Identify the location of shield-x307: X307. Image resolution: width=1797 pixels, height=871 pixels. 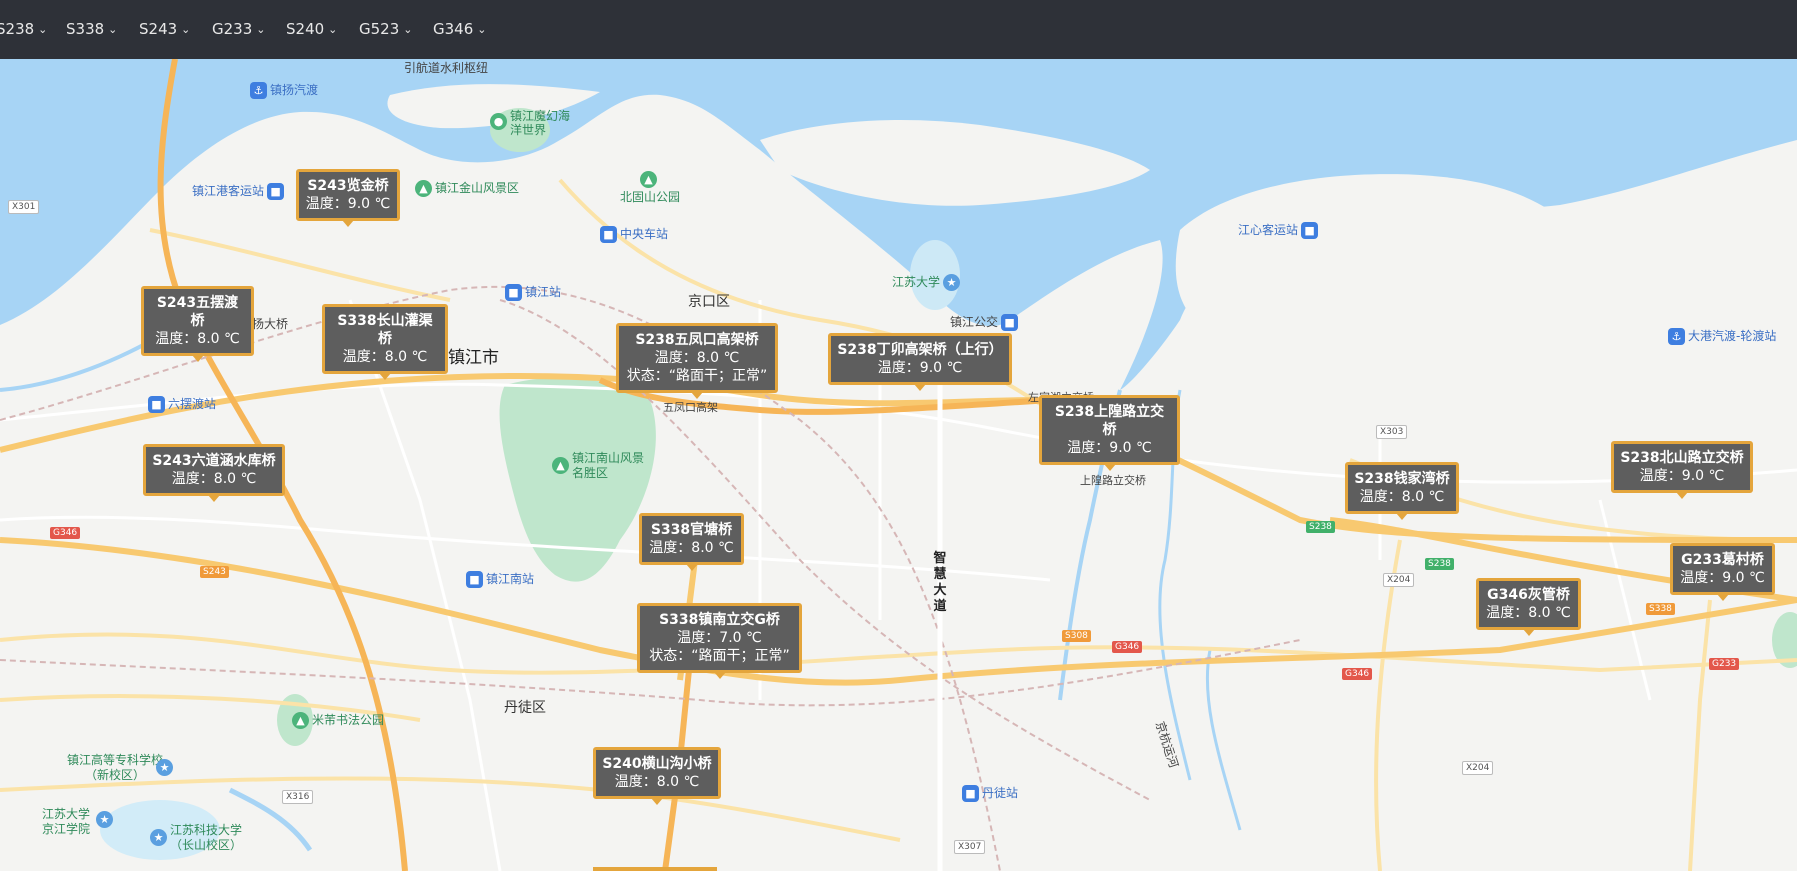
(970, 847).